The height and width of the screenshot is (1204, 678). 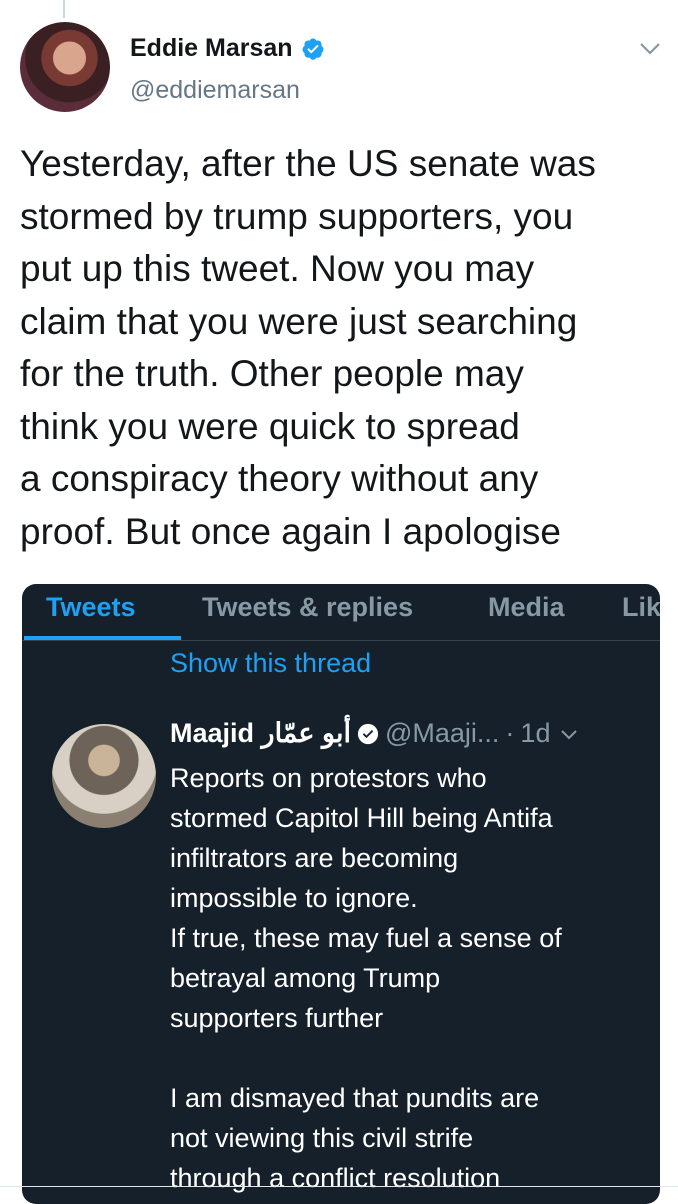 What do you see at coordinates (211, 48) in the screenshot?
I see `author-display-name: Eddie Marsan` at bounding box center [211, 48].